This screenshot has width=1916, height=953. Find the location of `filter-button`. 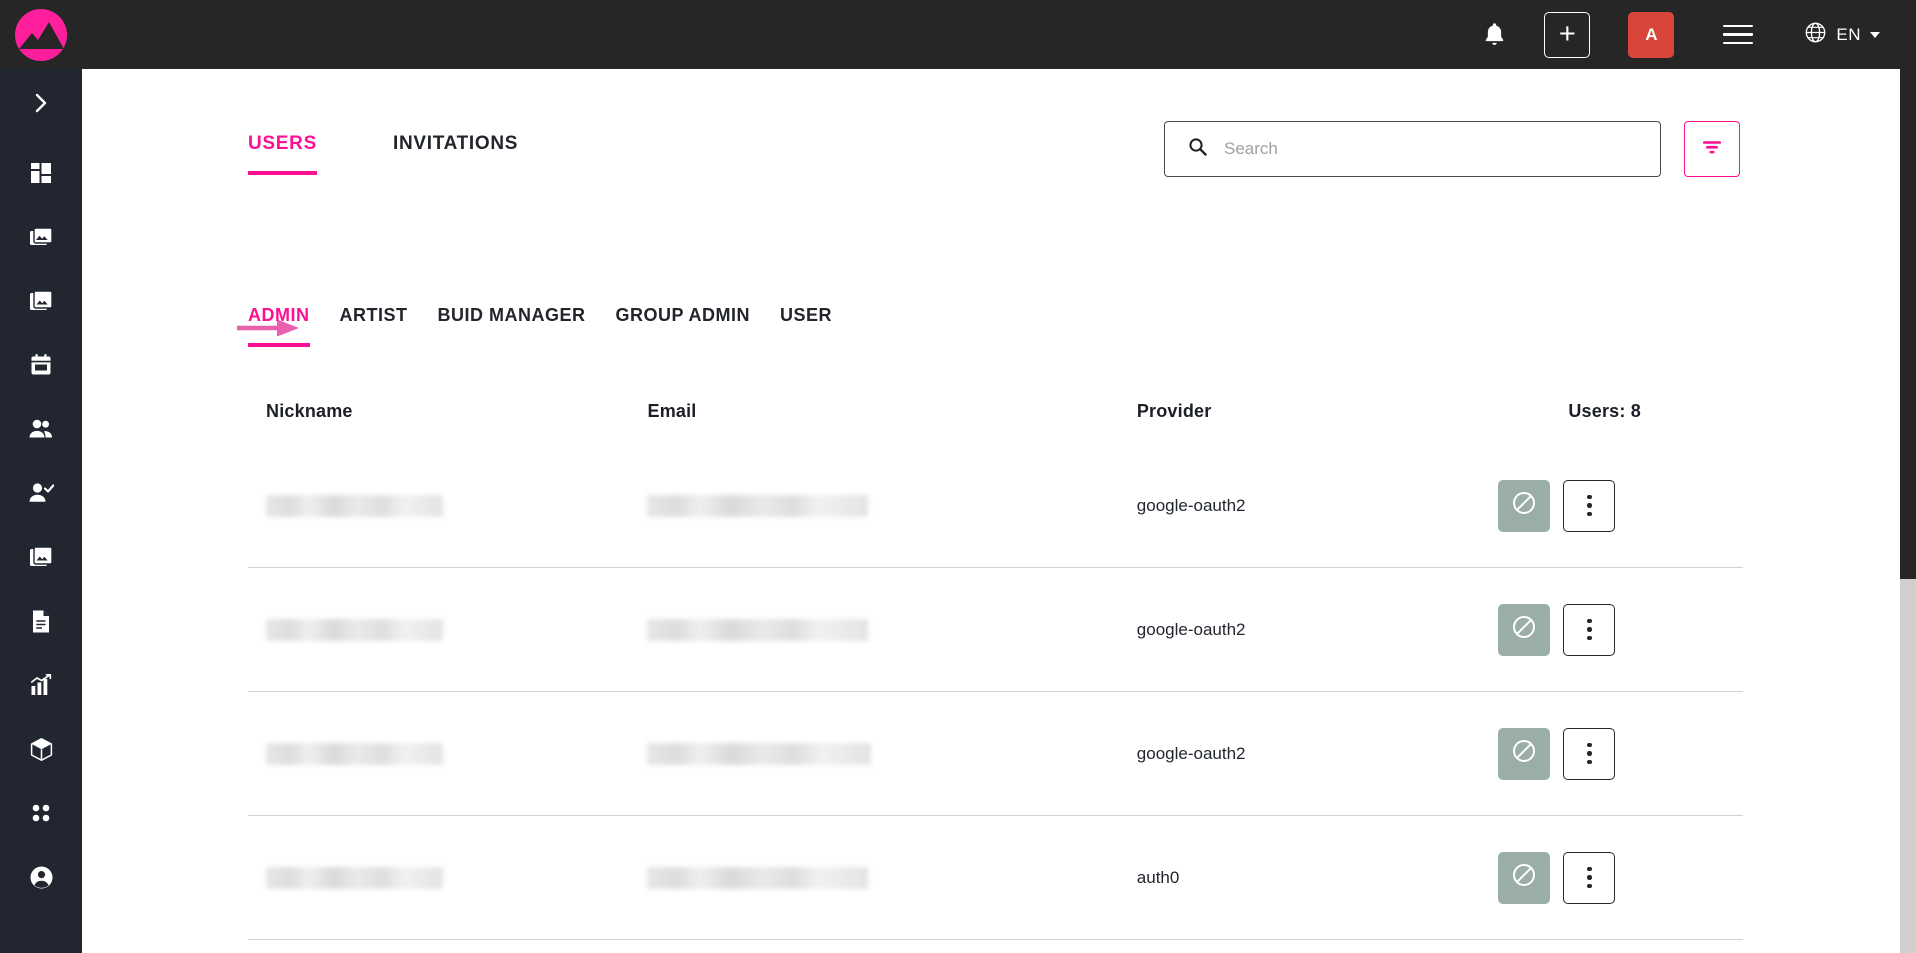

filter-button is located at coordinates (1712, 149).